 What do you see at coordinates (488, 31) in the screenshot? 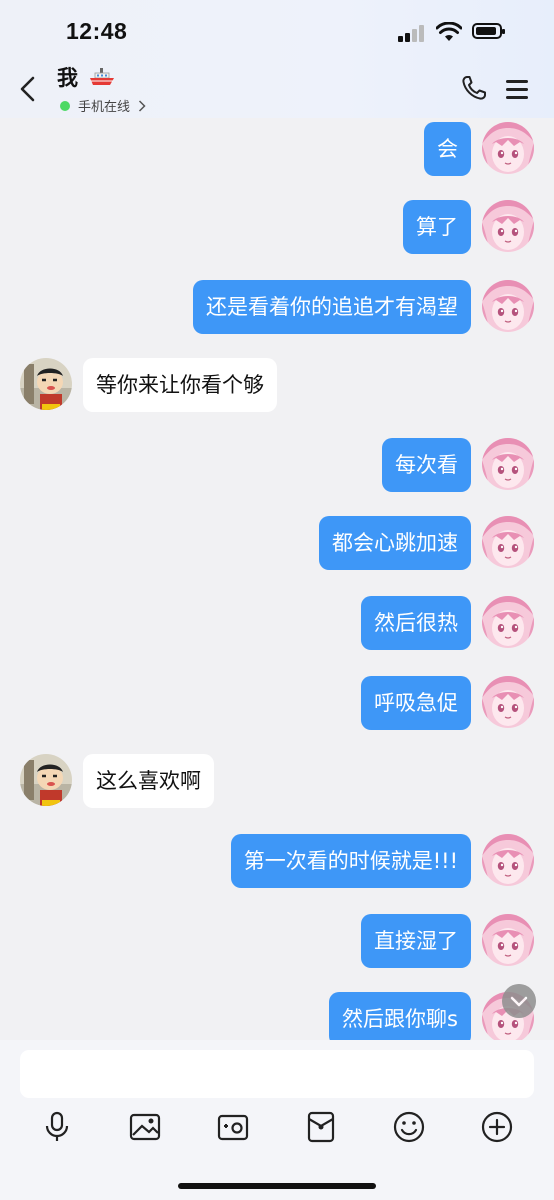
I see `battery-icon` at bounding box center [488, 31].